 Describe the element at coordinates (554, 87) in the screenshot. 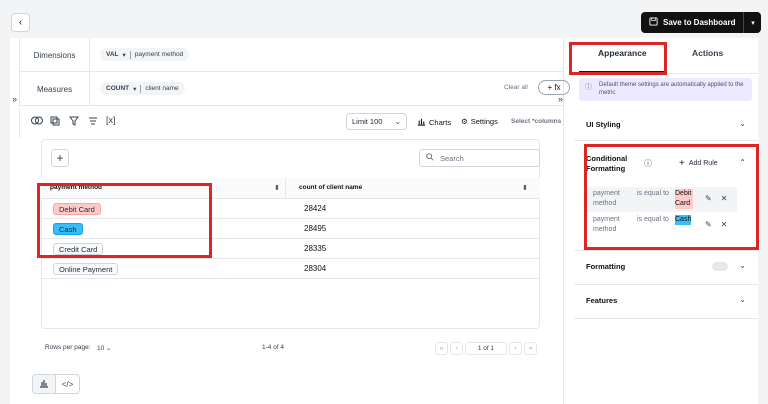

I see `fx-icon: + fx` at that location.